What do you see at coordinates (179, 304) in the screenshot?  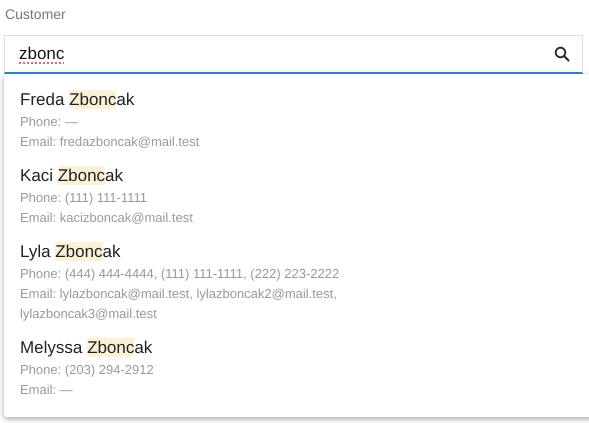 I see `email-text: Email: lylazboncak@mail.test, lylazboncak2@mail.test, lylazboncak3@mail.test` at bounding box center [179, 304].